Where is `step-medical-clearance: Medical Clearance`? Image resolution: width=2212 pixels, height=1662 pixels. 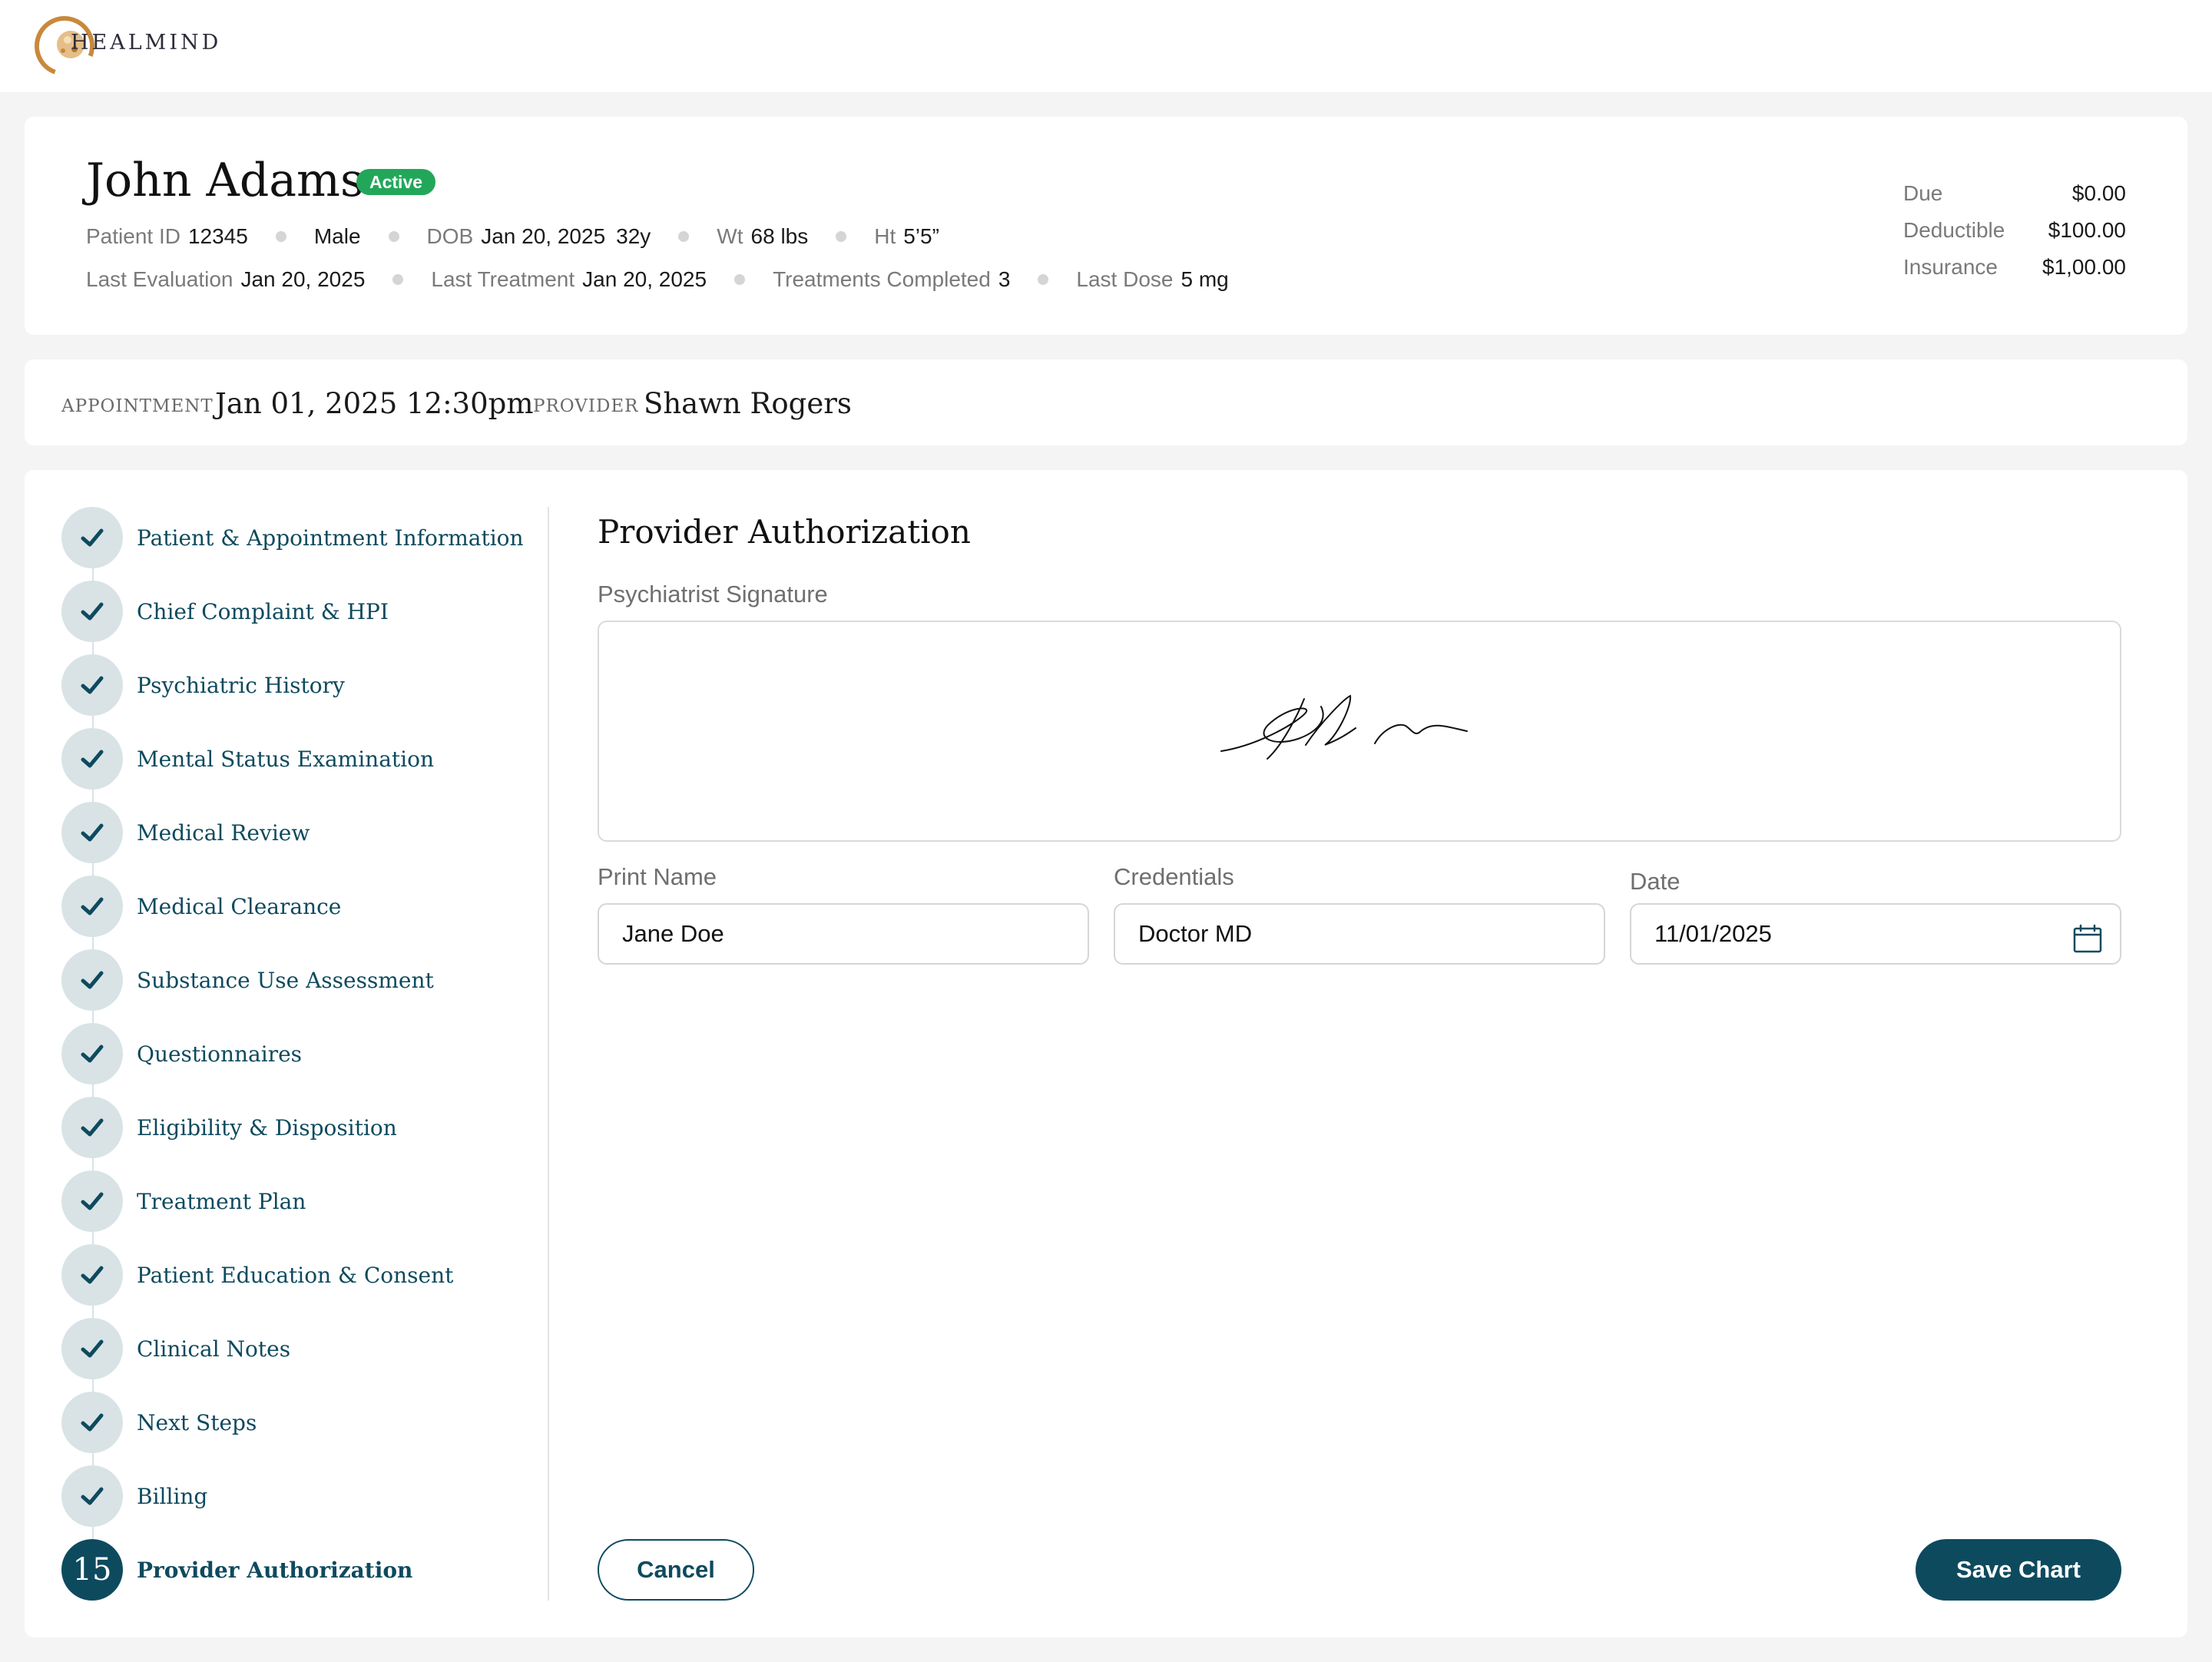 step-medical-clearance: Medical Clearance is located at coordinates (201, 906).